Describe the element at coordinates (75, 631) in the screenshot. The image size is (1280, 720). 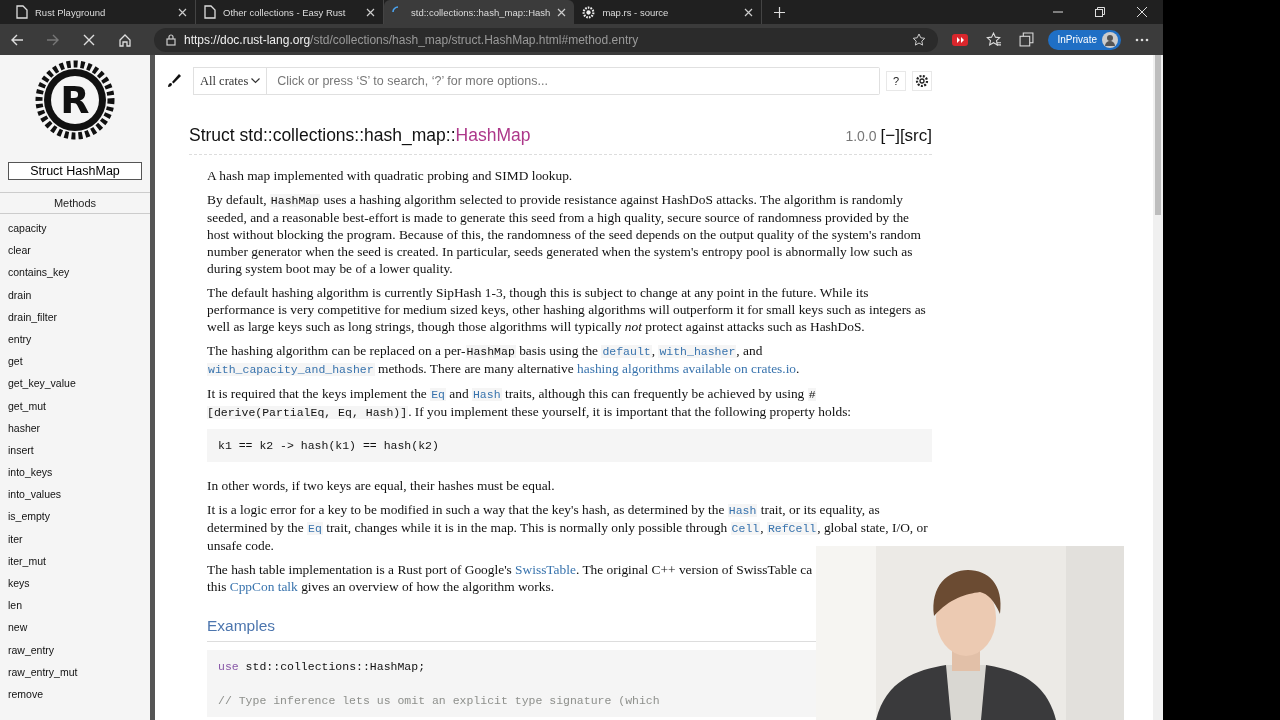
I see `method-link: new` at that location.